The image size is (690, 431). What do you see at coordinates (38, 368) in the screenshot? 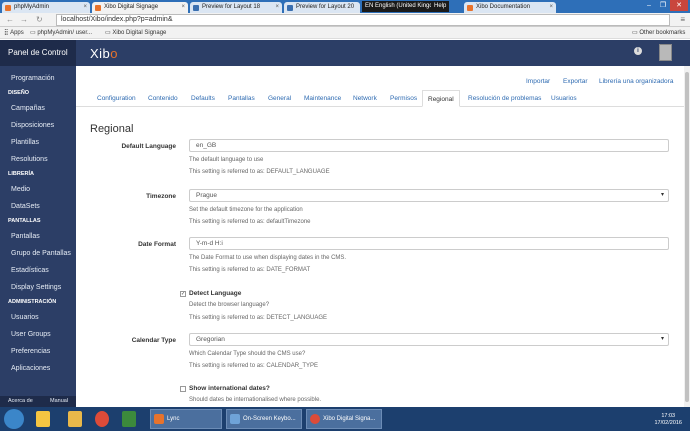
I see `sidebar-item-aplicaciones: Aplicaciones` at bounding box center [38, 368].